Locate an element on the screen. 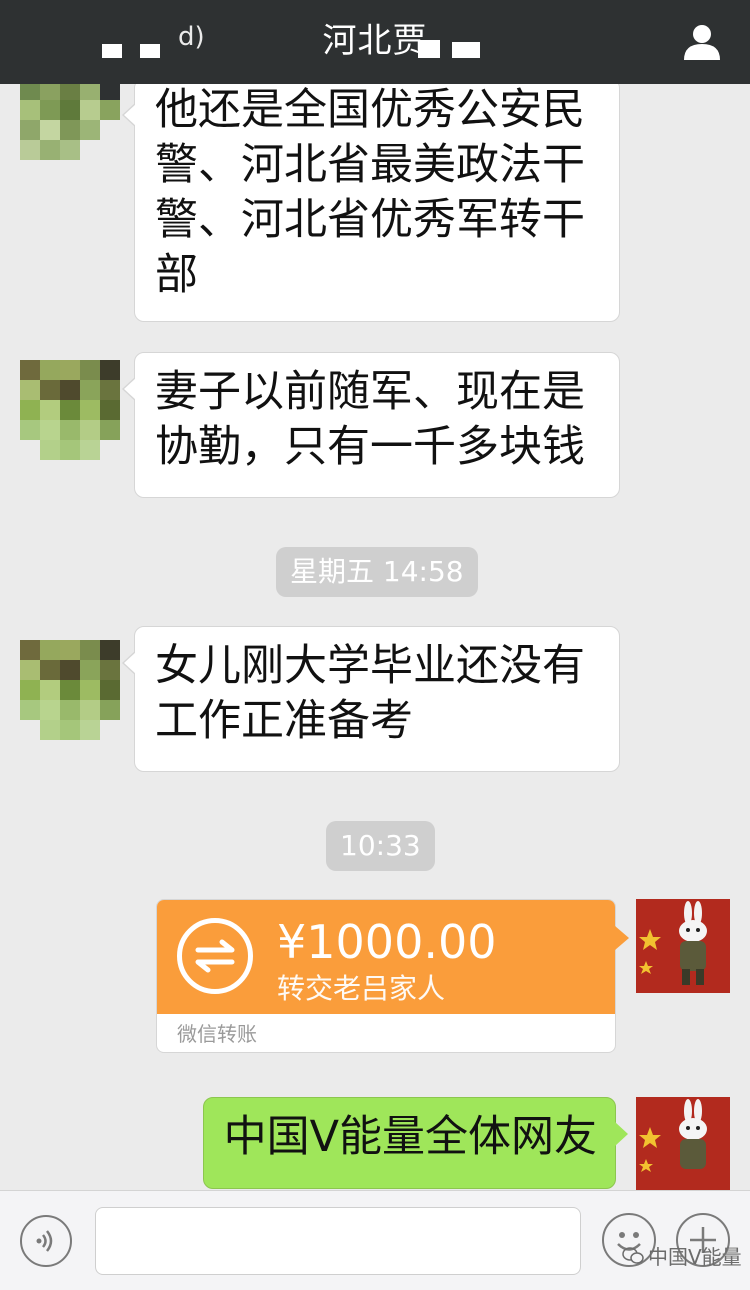  chat-header: ⅾ) 河北贾 is located at coordinates (375, 42).